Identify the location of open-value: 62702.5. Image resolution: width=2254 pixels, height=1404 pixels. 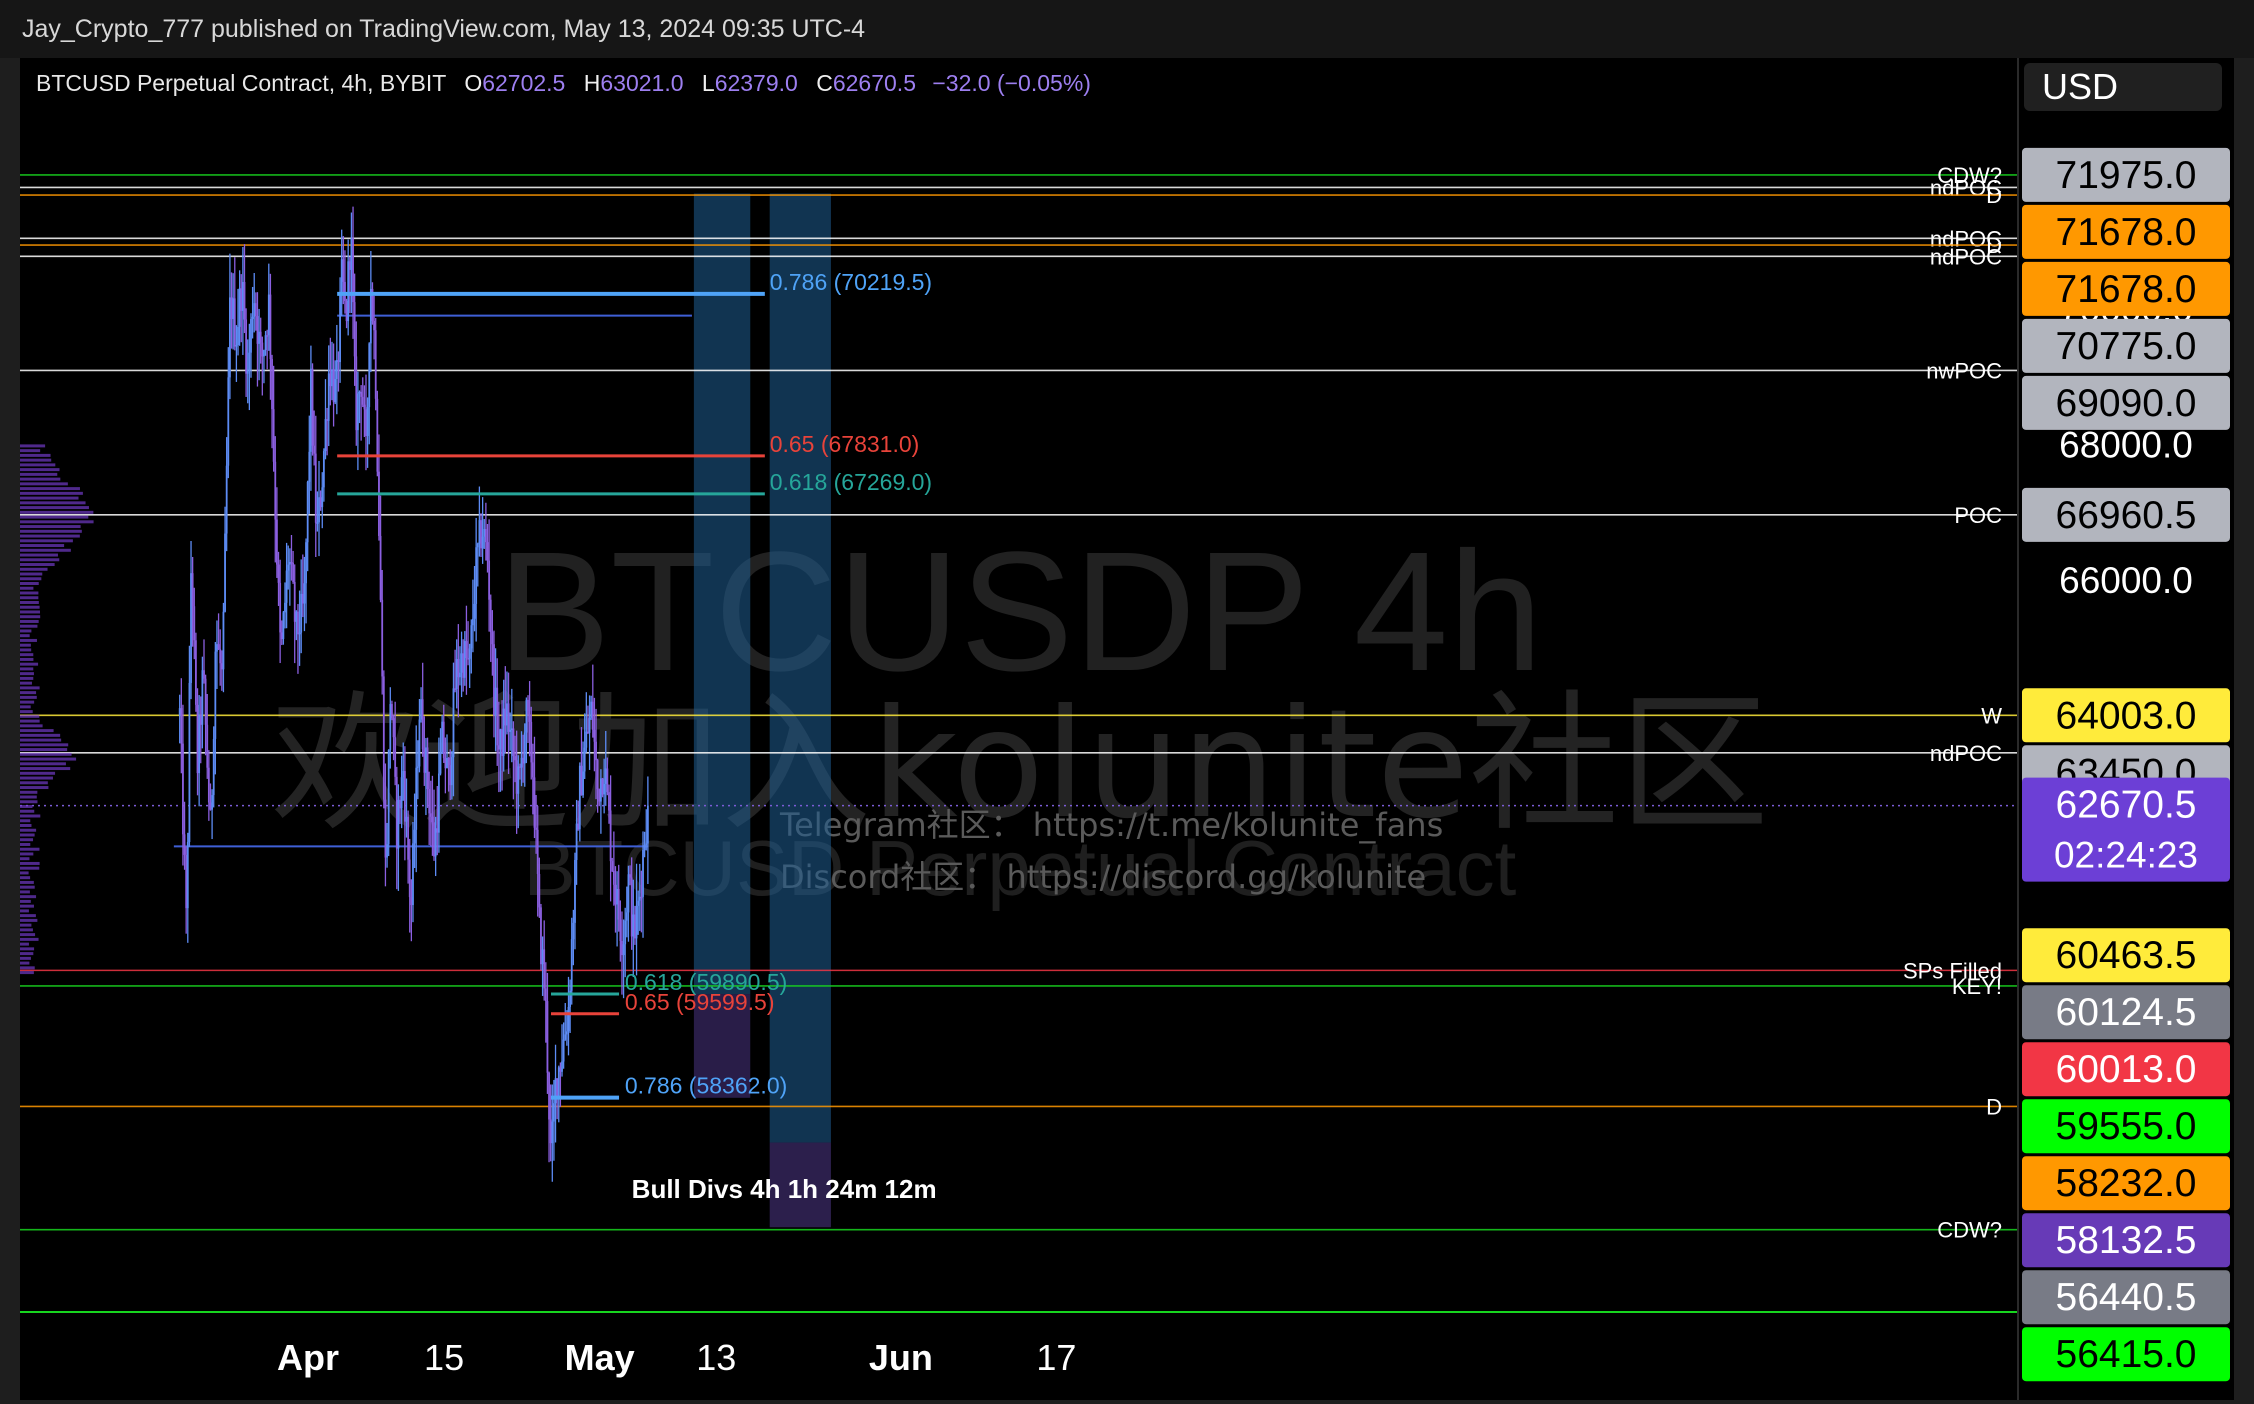
(524, 83).